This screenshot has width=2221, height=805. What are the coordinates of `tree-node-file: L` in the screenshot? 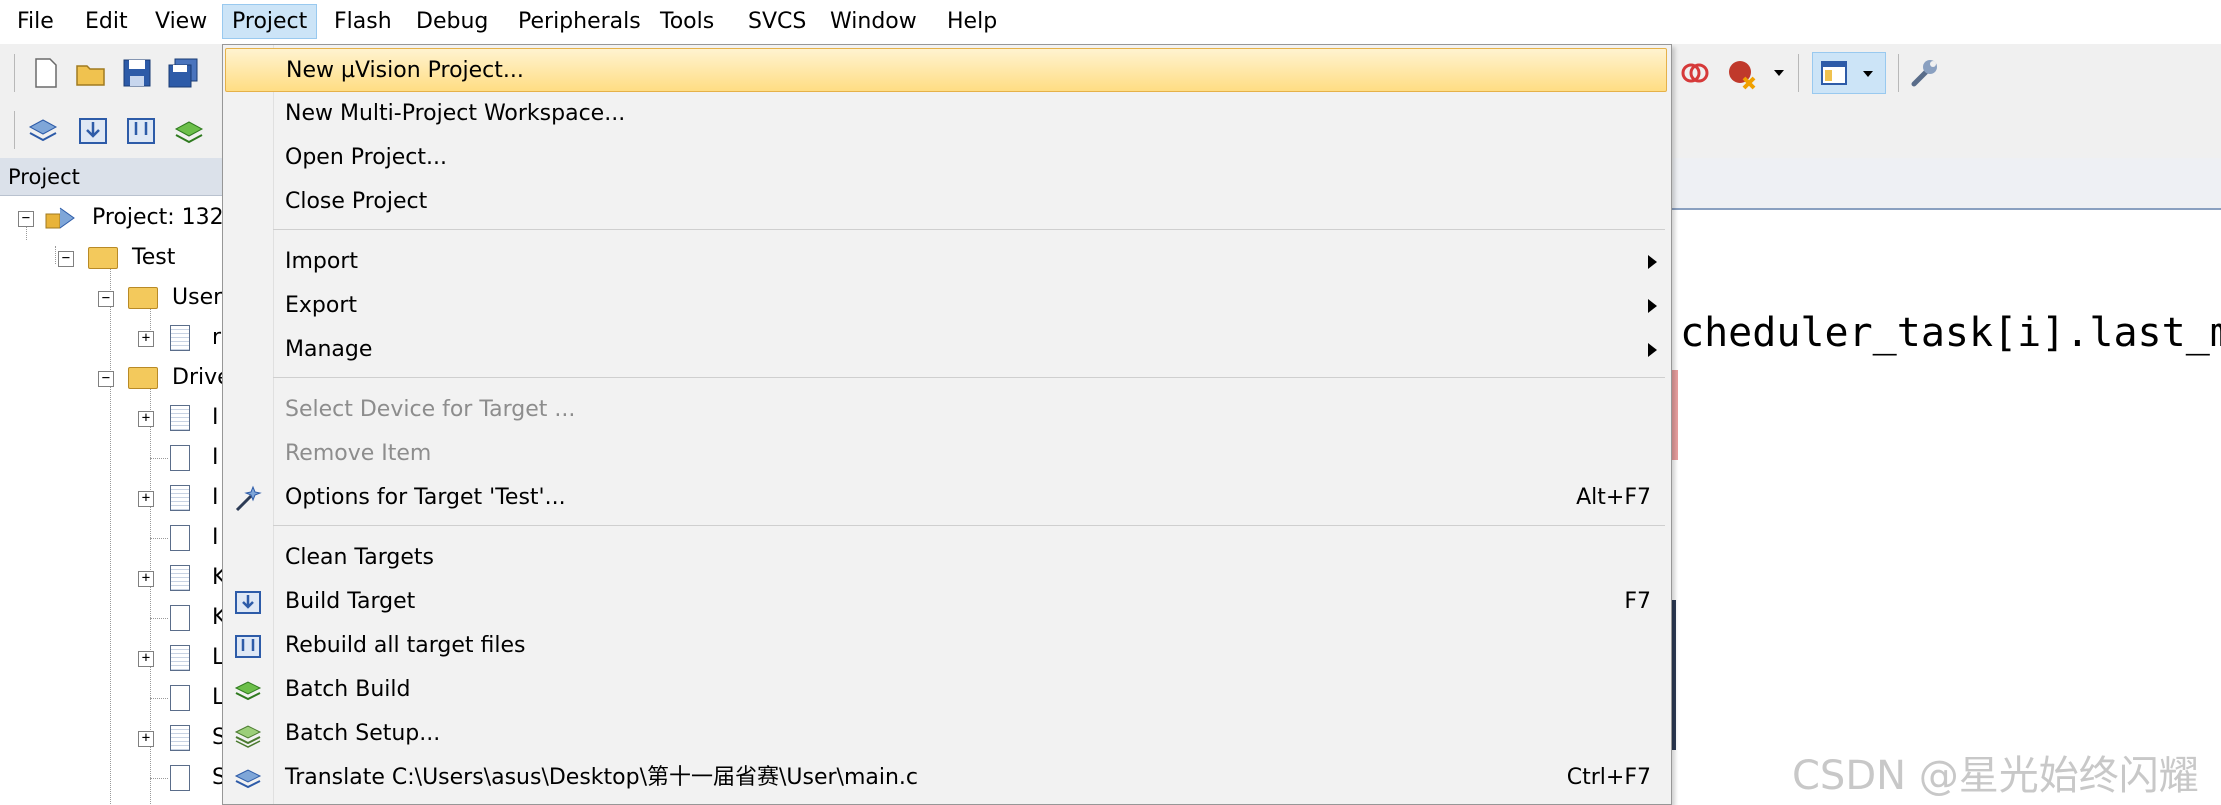 It's located at (111, 698).